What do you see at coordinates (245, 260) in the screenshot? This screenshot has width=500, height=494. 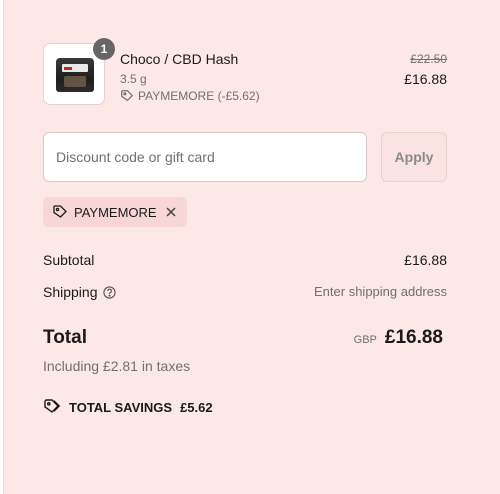 I see `subtotal-row: Subtotal £16.88` at bounding box center [245, 260].